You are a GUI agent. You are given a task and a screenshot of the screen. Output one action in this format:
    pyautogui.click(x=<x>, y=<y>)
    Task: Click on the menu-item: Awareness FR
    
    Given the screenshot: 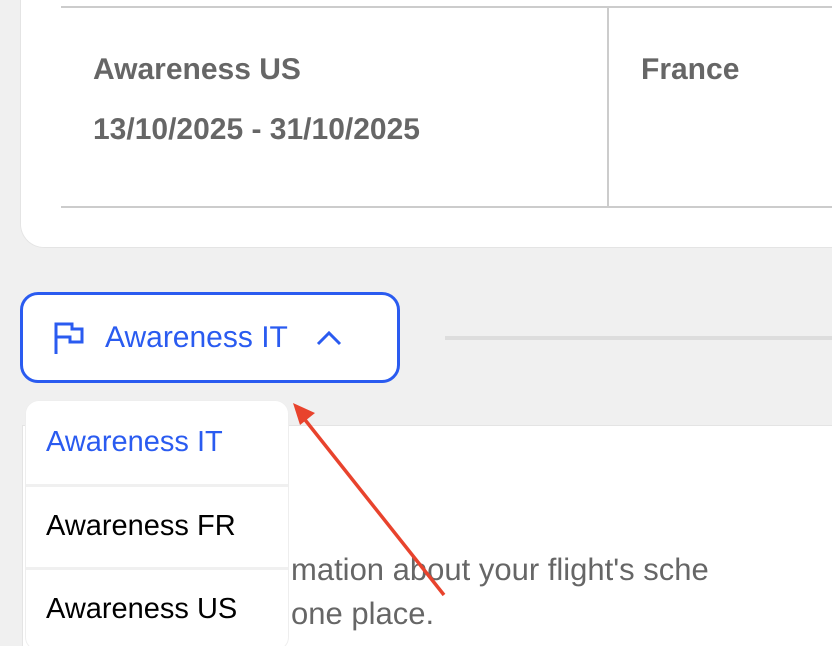 What is the action you would take?
    pyautogui.click(x=157, y=525)
    